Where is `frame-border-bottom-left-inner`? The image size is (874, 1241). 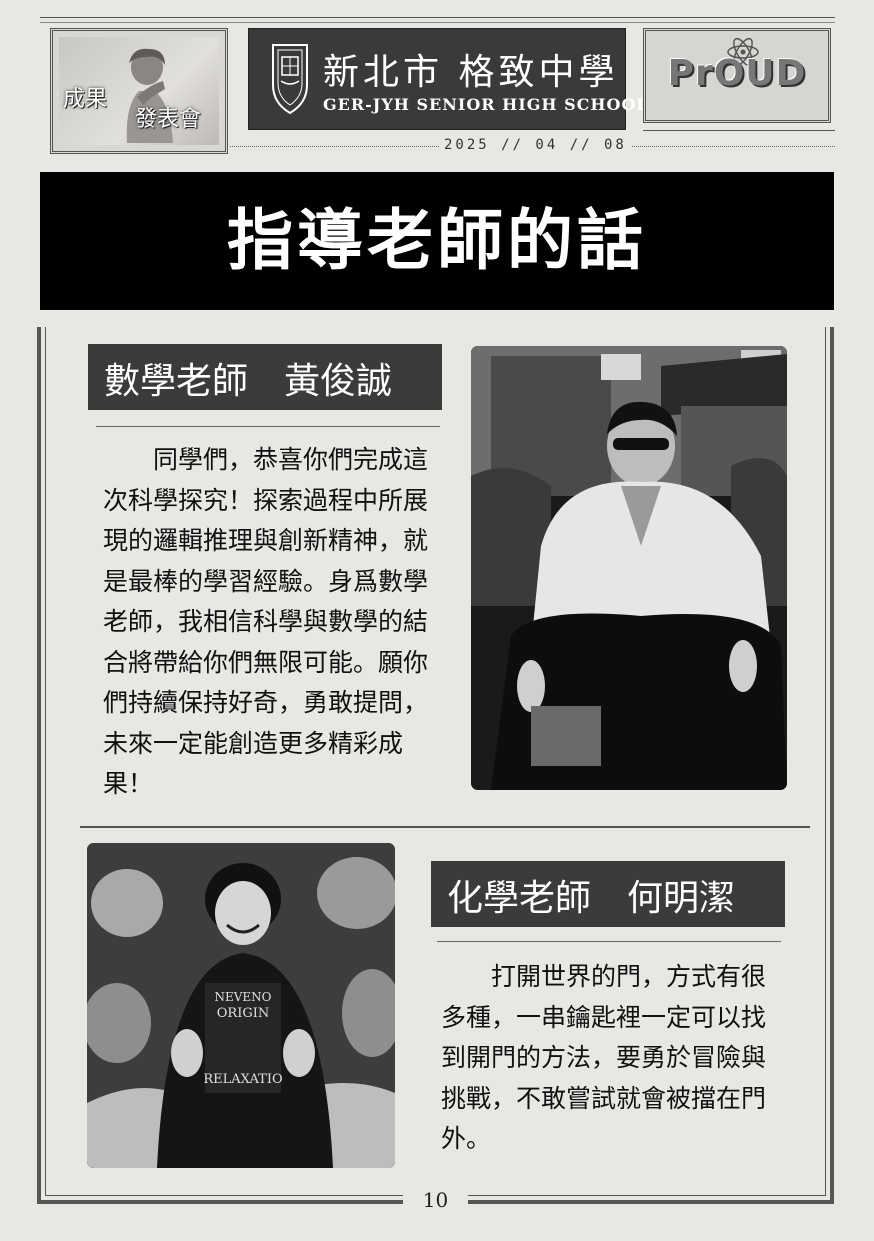 frame-border-bottom-left-inner is located at coordinates (224, 1195).